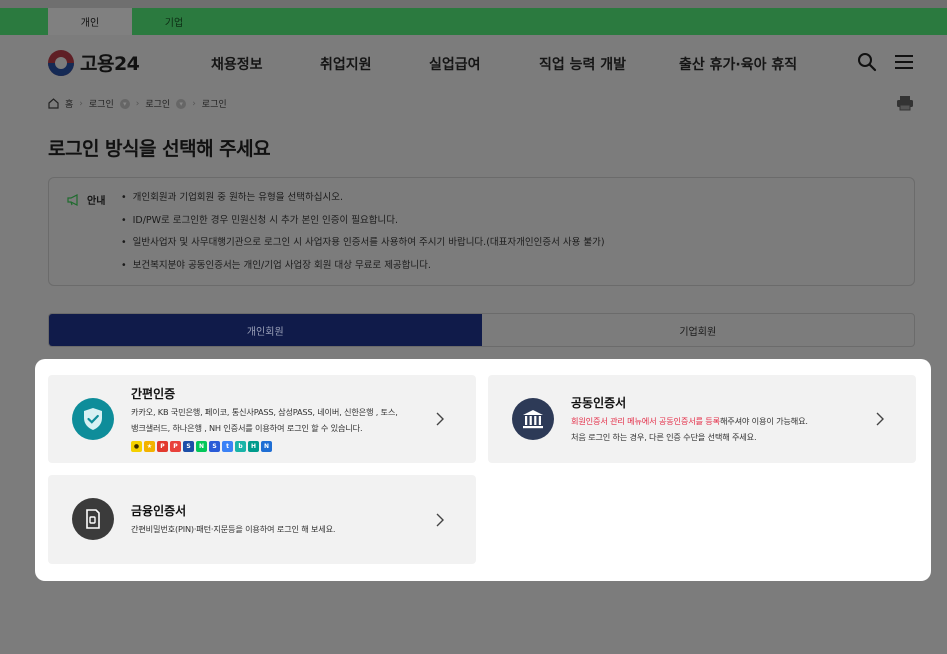  What do you see at coordinates (533, 419) in the screenshot?
I see `bank-building-icon` at bounding box center [533, 419].